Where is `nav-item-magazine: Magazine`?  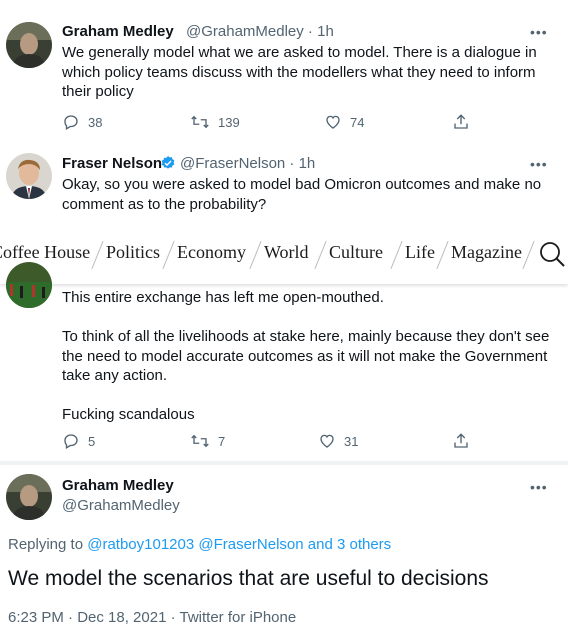 nav-item-magazine: Magazine is located at coordinates (486, 252).